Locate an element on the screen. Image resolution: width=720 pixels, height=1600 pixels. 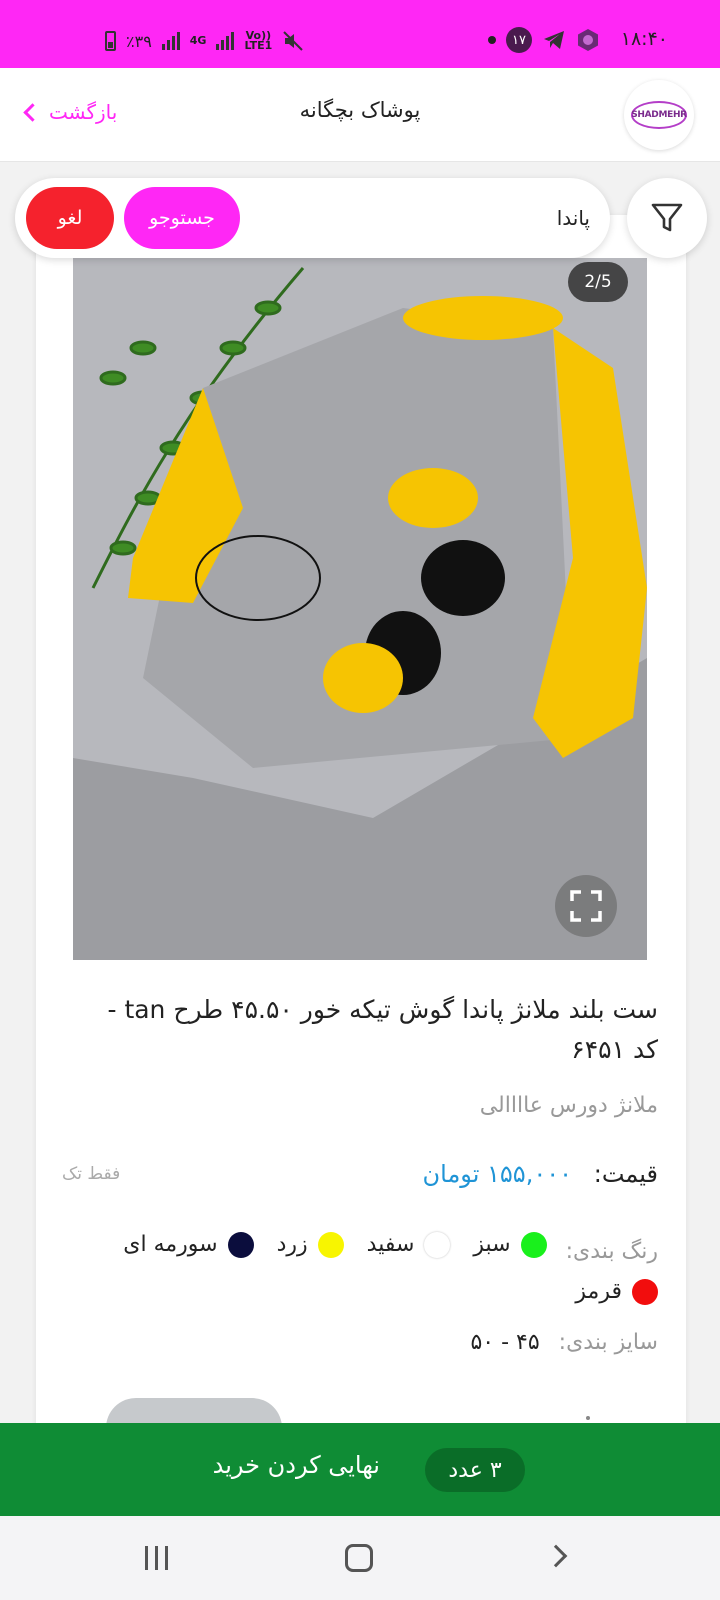
app-header: بازگشت پوشاک بچگانه SHADMEHR is located at coordinates (360, 115).